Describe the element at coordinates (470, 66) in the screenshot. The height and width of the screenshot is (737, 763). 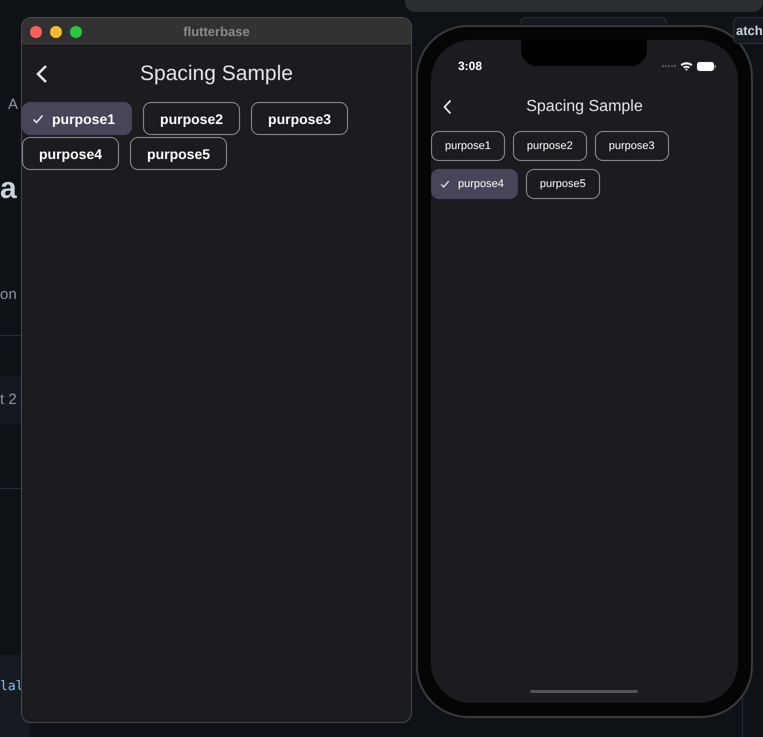
I see `status-time: 3:08` at that location.